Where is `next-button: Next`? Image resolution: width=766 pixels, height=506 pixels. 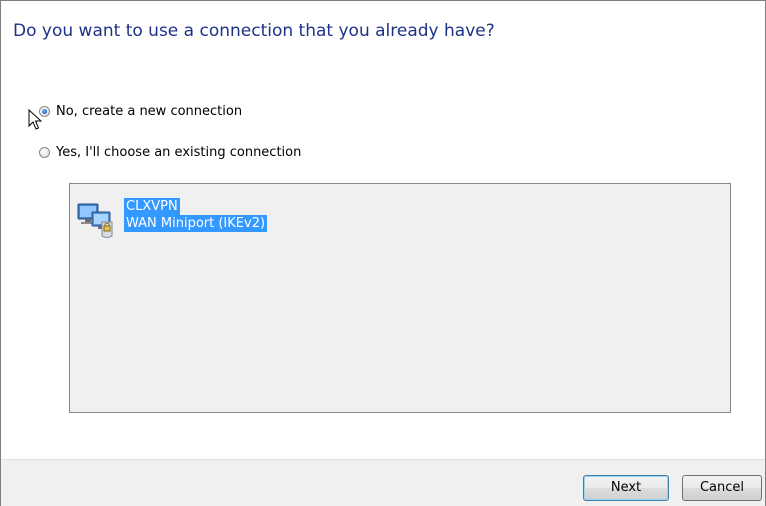
next-button: Next is located at coordinates (626, 488).